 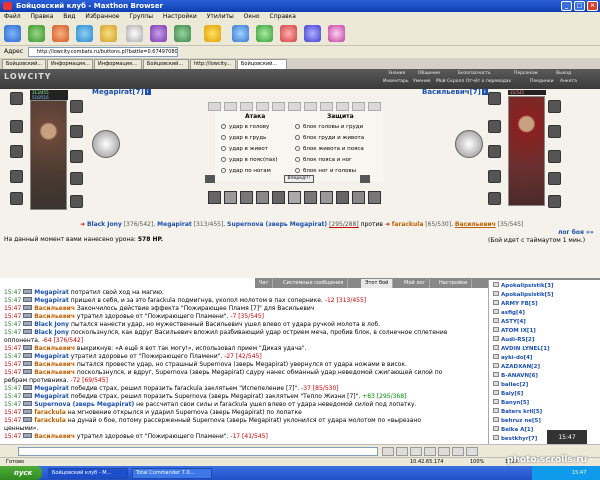 I want to click on smiley-icon, so click(x=402, y=451).